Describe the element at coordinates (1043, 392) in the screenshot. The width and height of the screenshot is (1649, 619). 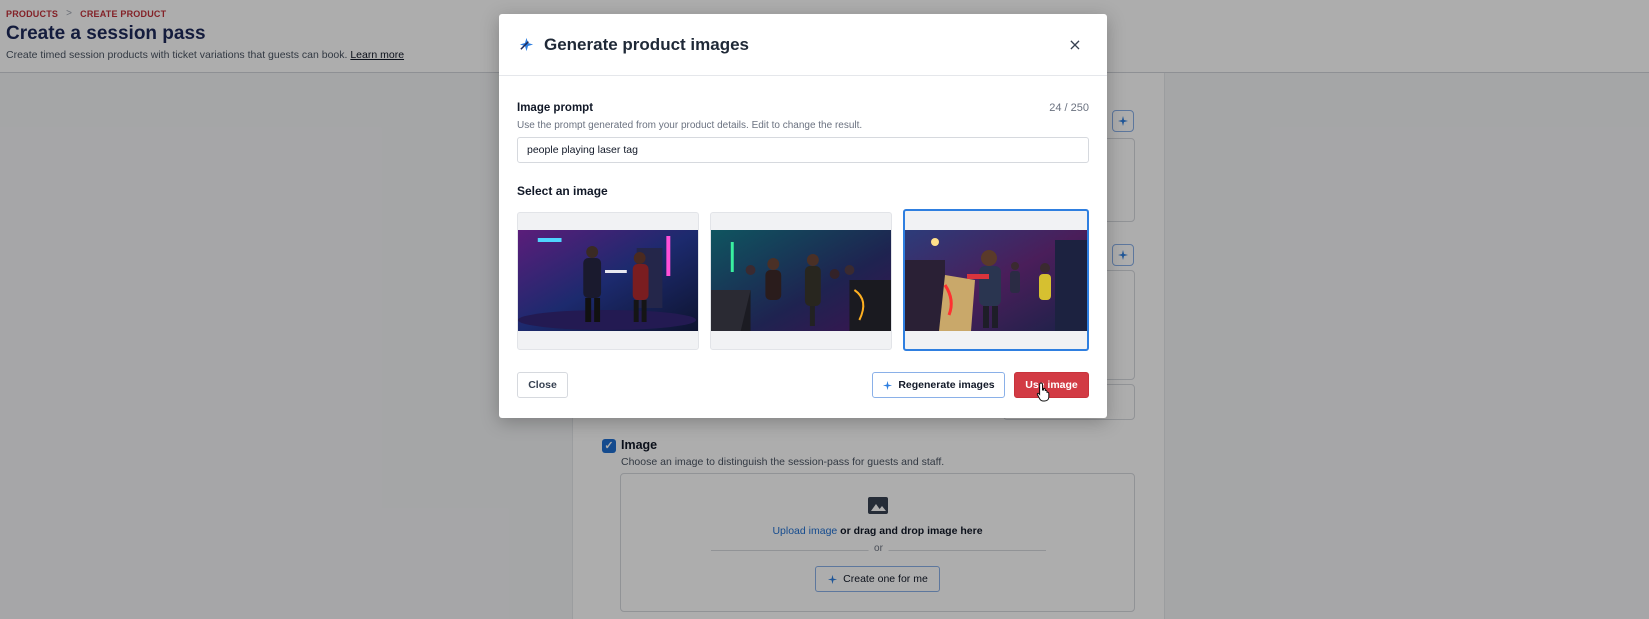
I see `pointer-cursor-icon` at that location.